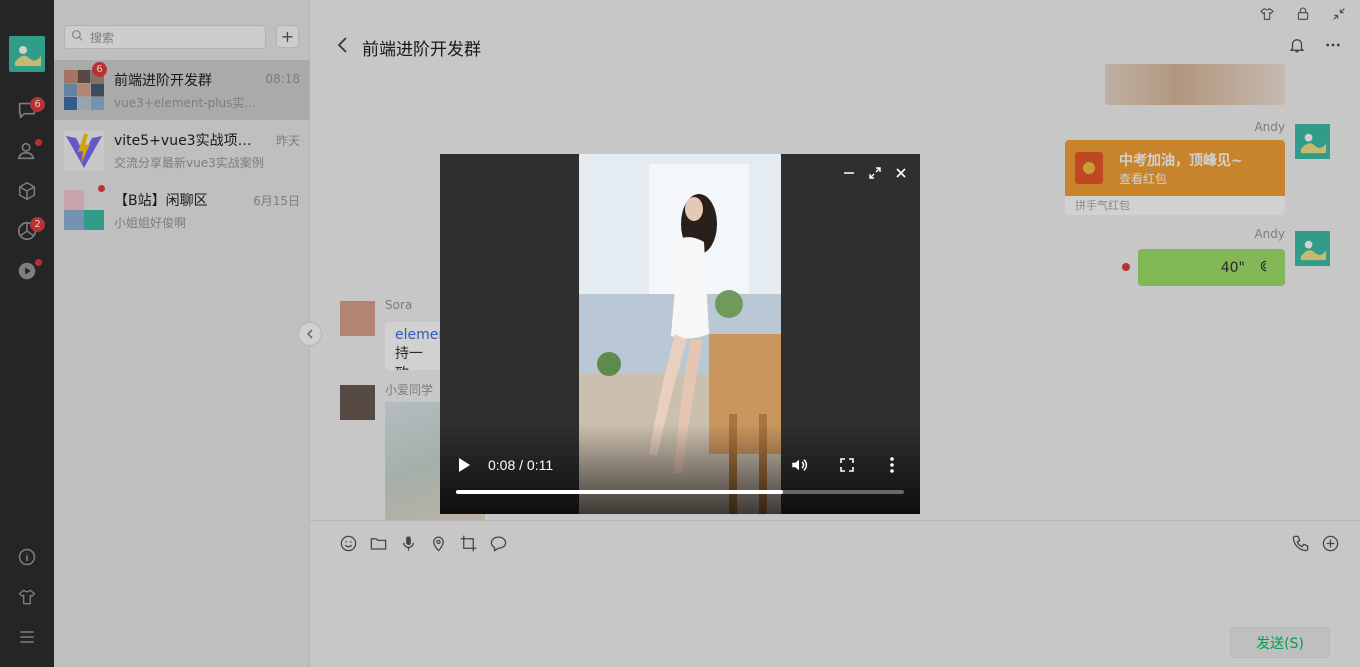 Image resolution: width=1360 pixels, height=667 pixels. Describe the element at coordinates (620, 492) in the screenshot. I see `progress-fill` at that location.